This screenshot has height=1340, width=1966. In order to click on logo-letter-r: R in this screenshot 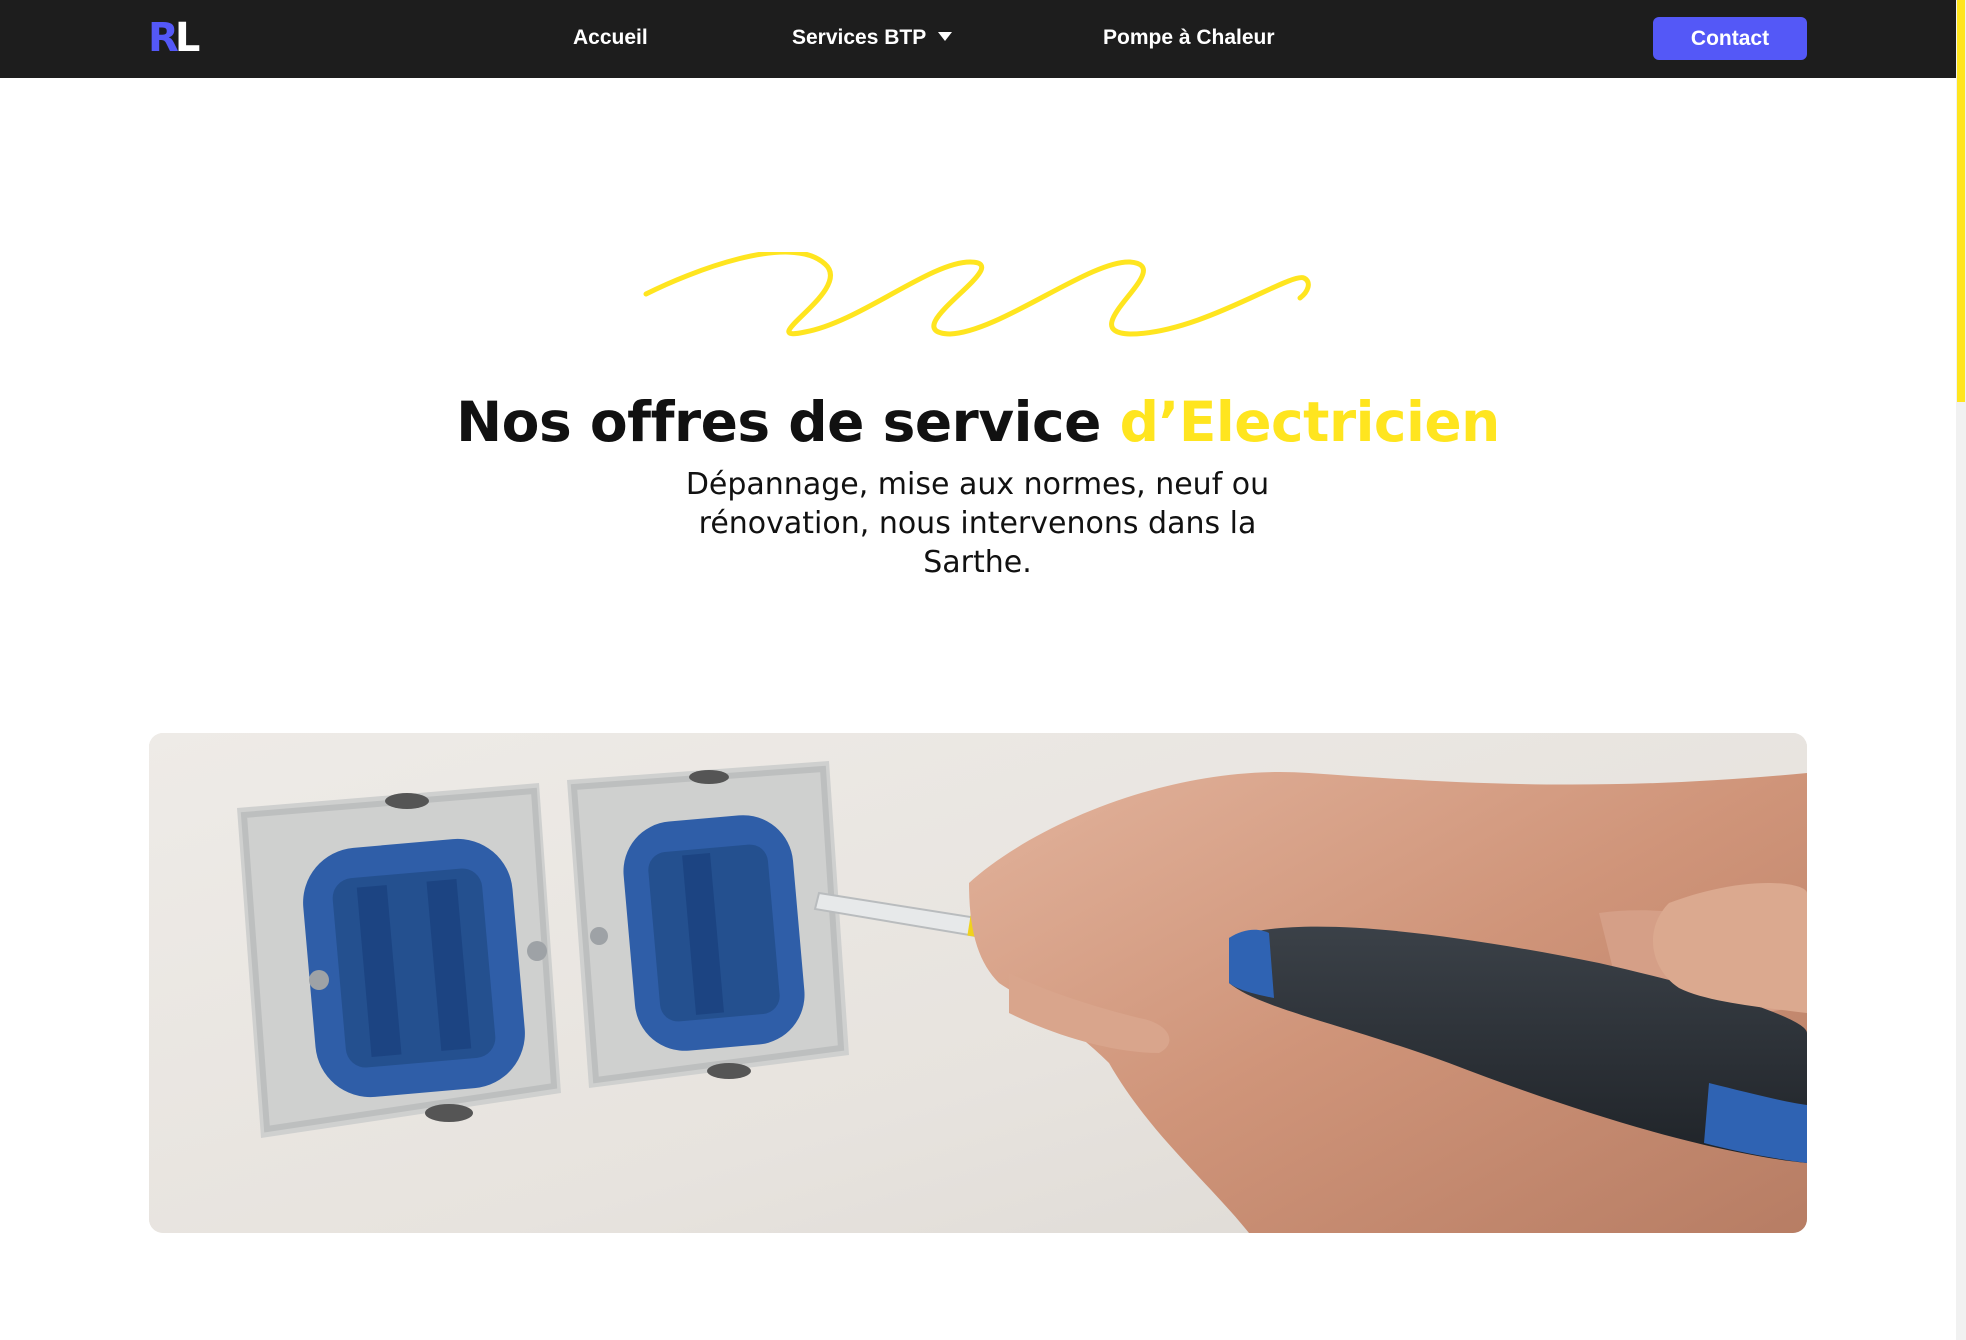, I will do `click(163, 38)`.